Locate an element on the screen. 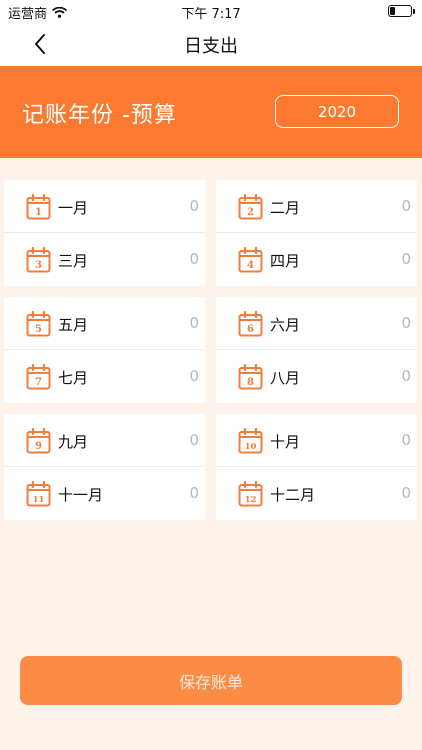 This screenshot has height=750, width=422. calendar-icon: 3 is located at coordinates (38, 260).